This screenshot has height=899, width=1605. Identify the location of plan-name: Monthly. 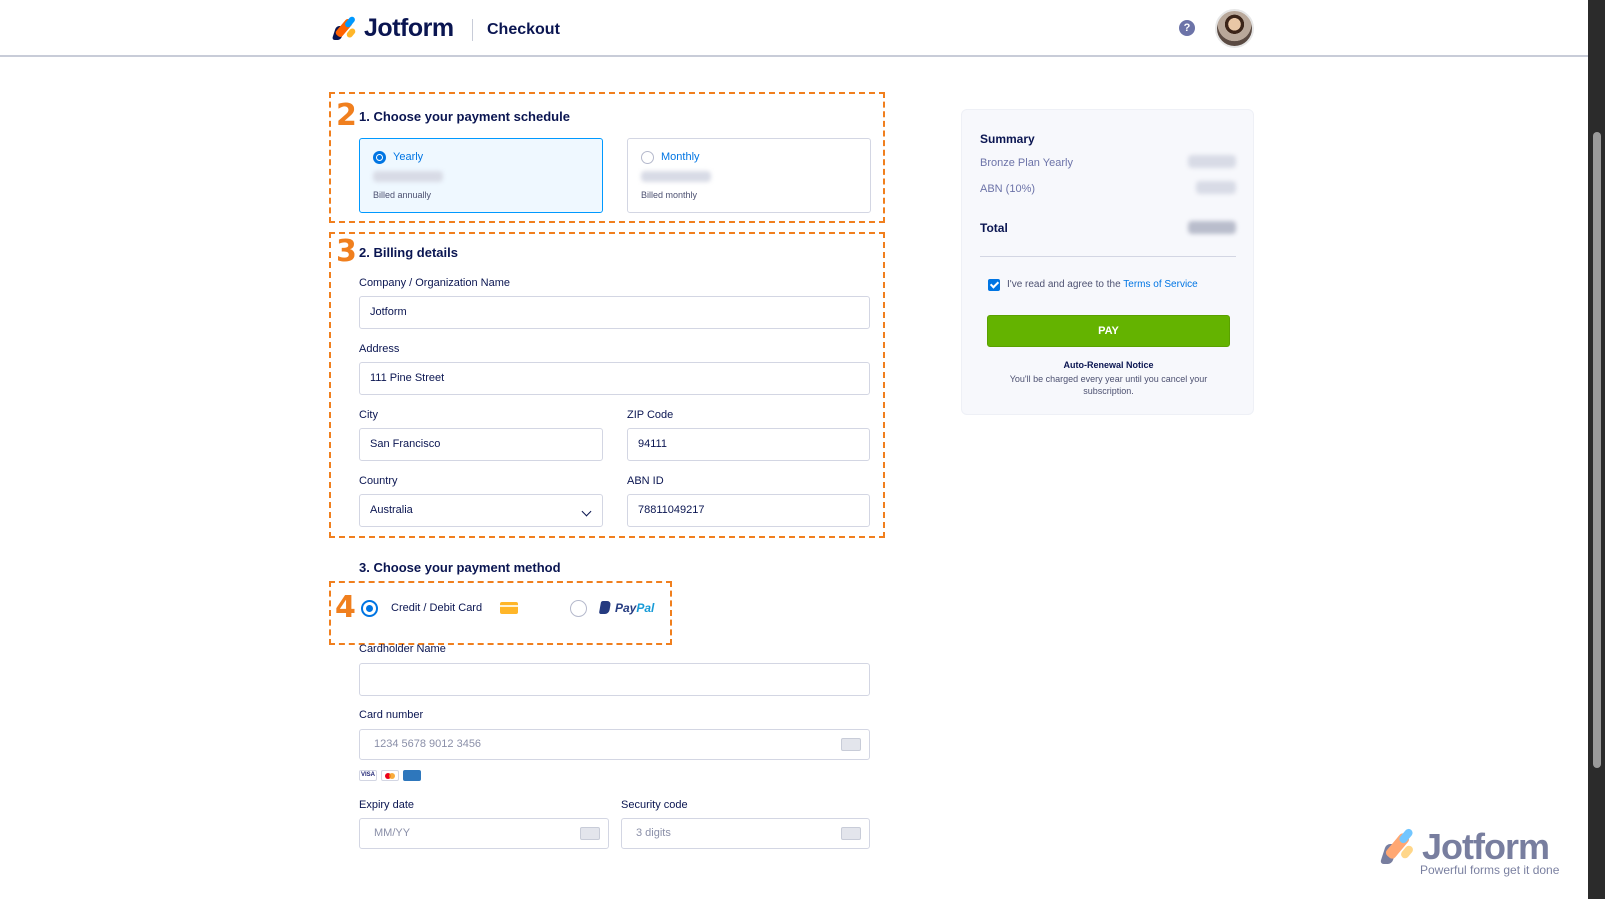
(680, 157).